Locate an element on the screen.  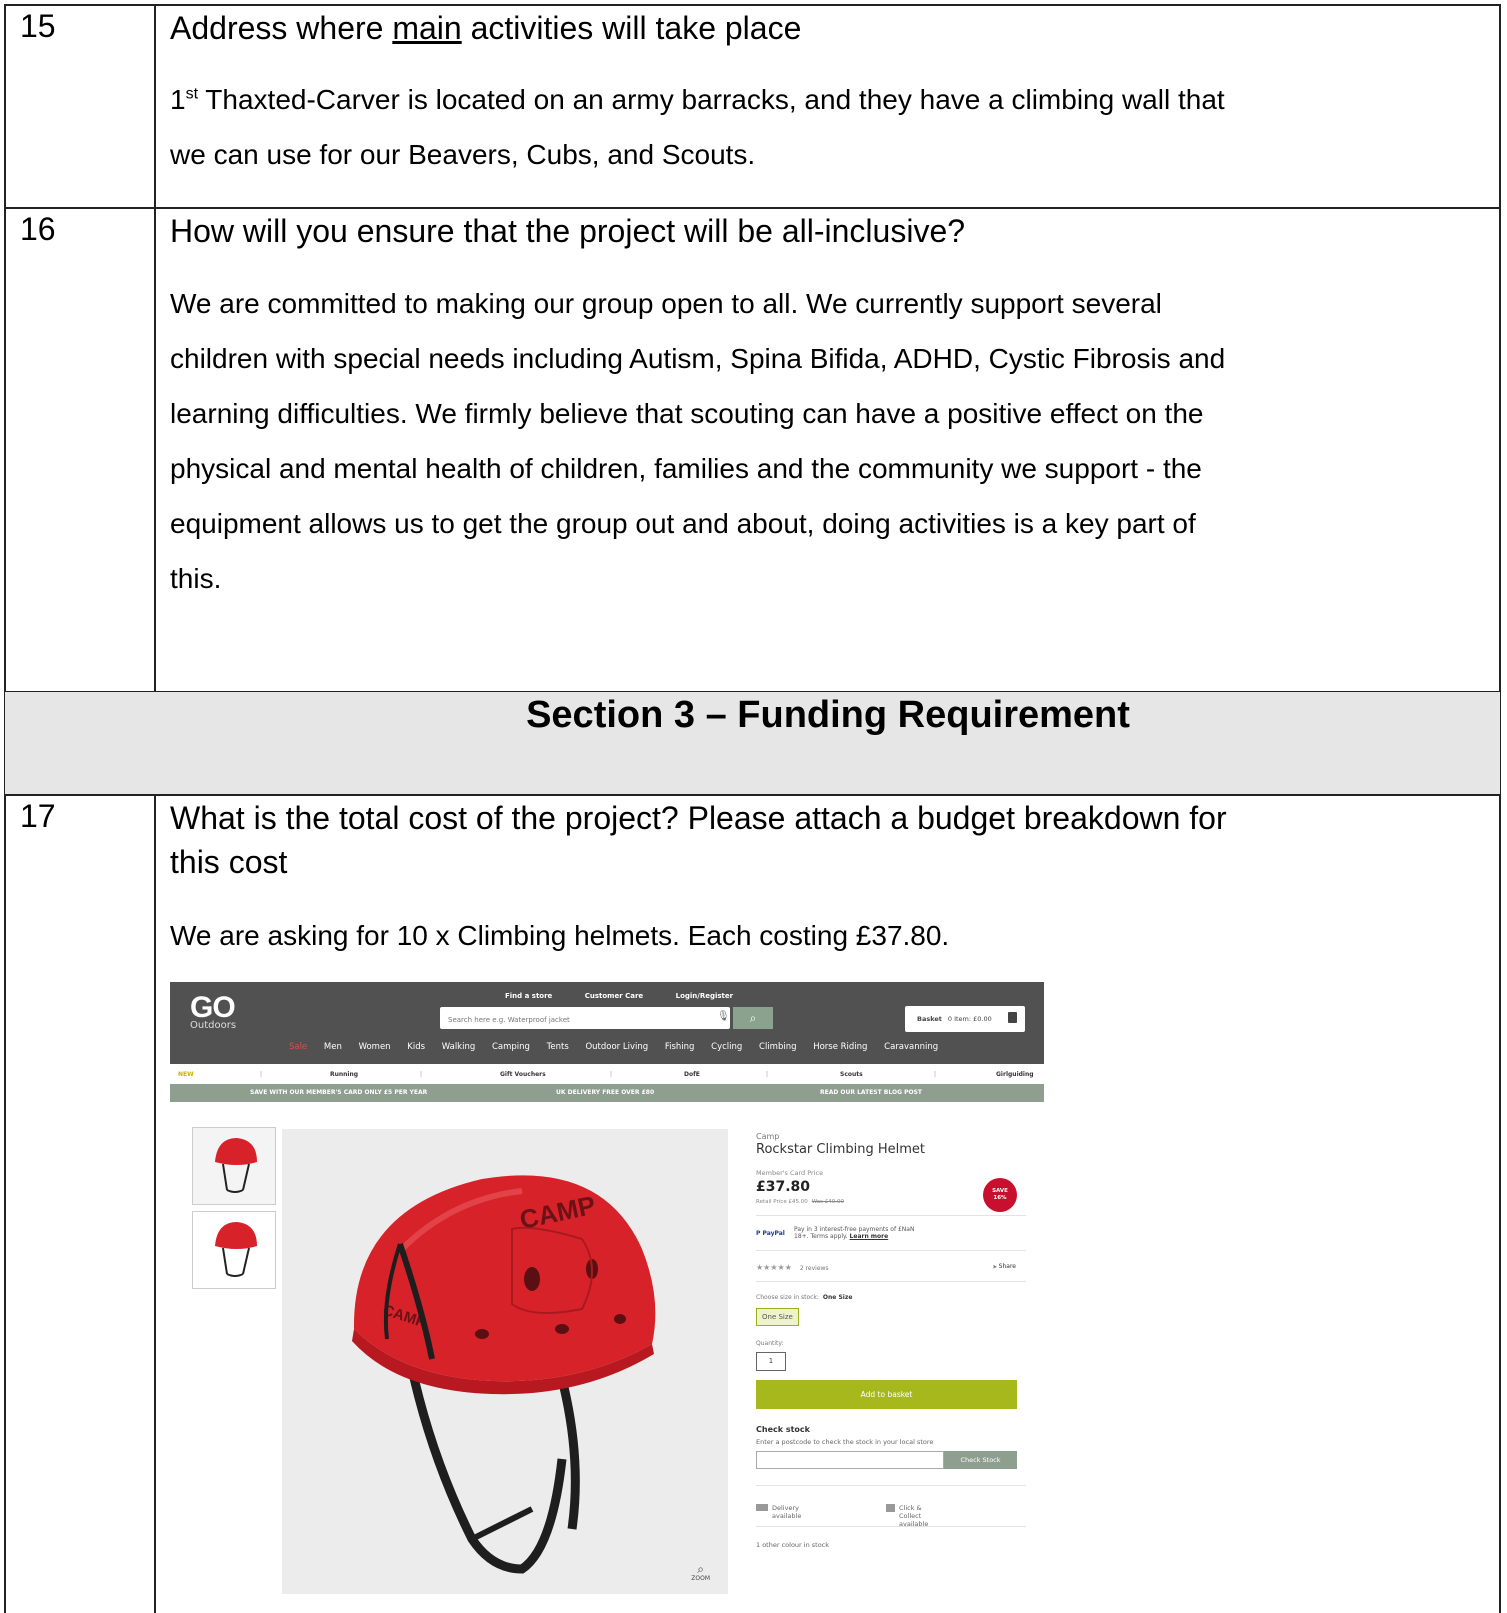
learn-more-link: Learn more is located at coordinates (869, 1236).